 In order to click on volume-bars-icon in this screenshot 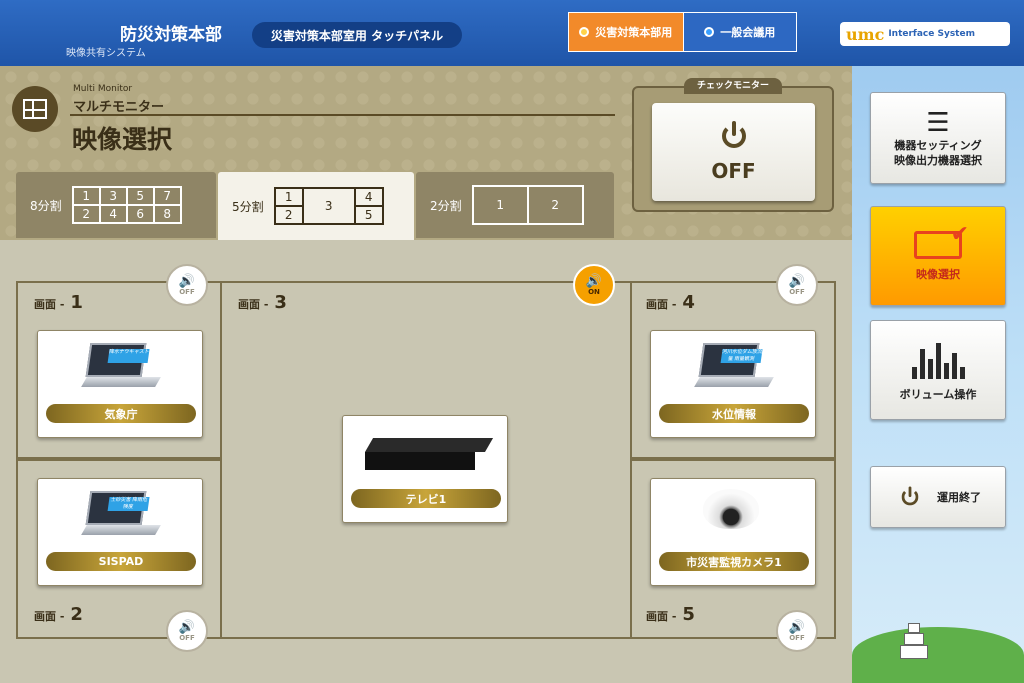, I will do `click(938, 359)`.